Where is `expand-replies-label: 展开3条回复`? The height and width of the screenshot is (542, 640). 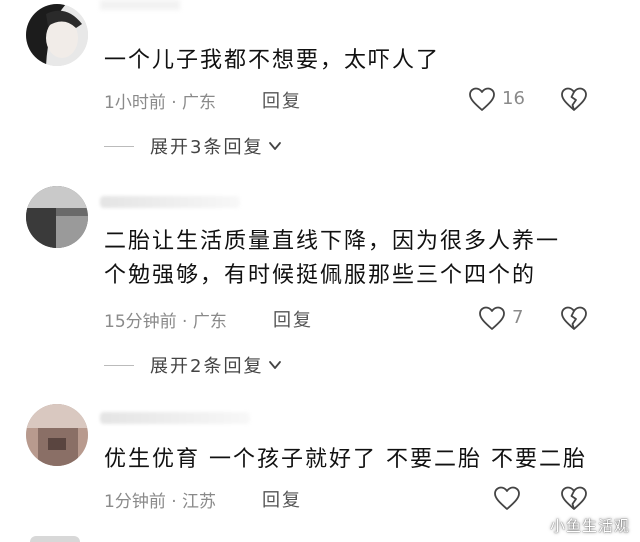
expand-replies-label: 展开3条回复 is located at coordinates (207, 147).